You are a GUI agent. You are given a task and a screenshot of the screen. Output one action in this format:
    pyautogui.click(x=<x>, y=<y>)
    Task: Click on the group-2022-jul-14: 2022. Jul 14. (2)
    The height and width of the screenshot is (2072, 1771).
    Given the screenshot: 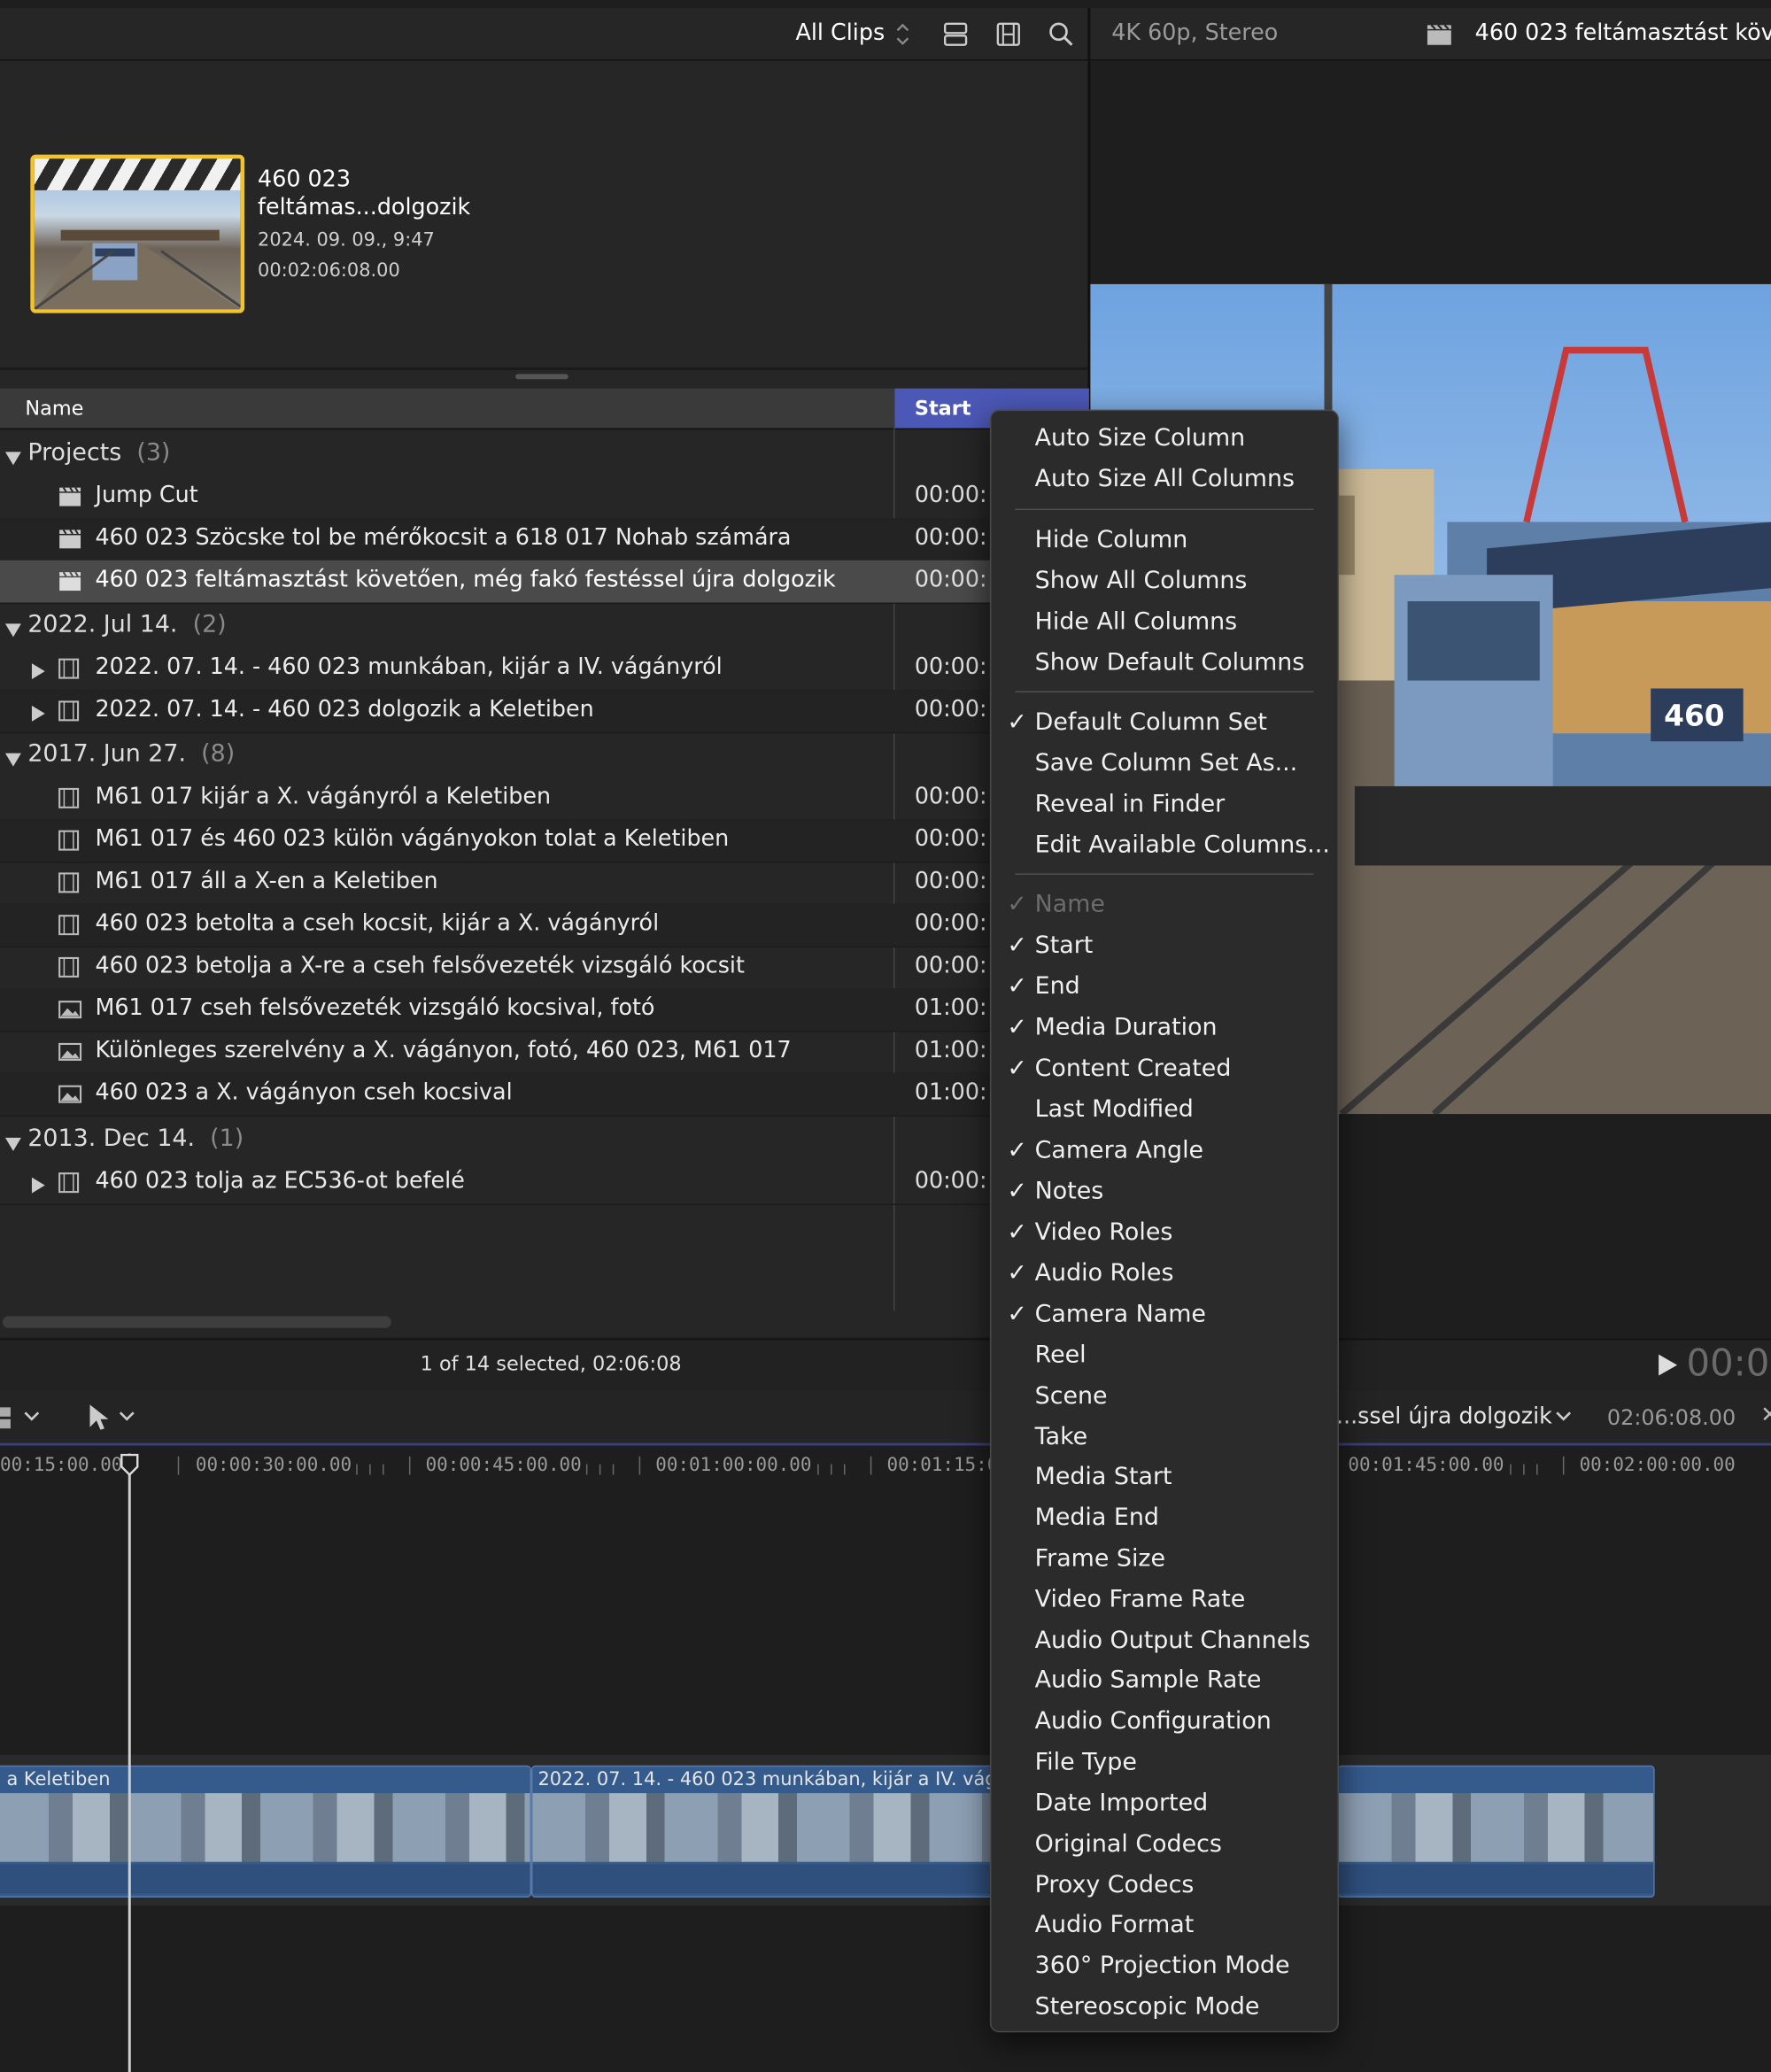 What is the action you would take?
    pyautogui.click(x=544, y=625)
    